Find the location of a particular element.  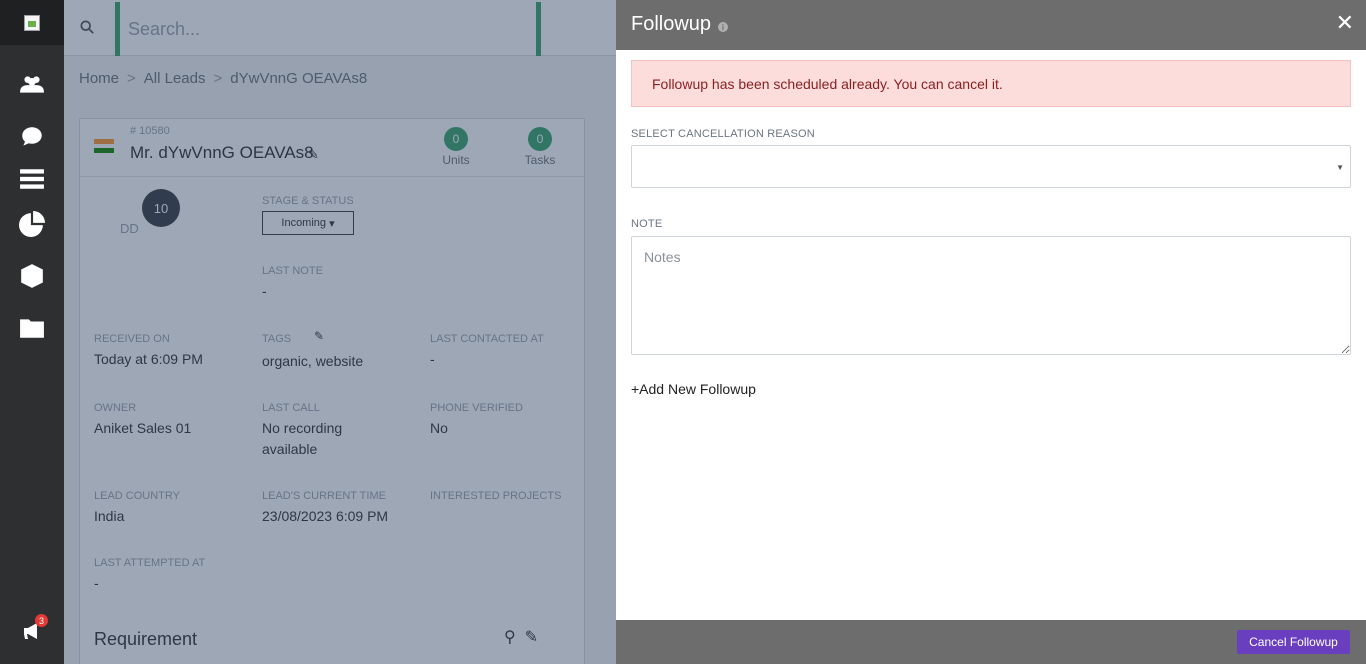

notifications-button: 3 is located at coordinates (33, 630).